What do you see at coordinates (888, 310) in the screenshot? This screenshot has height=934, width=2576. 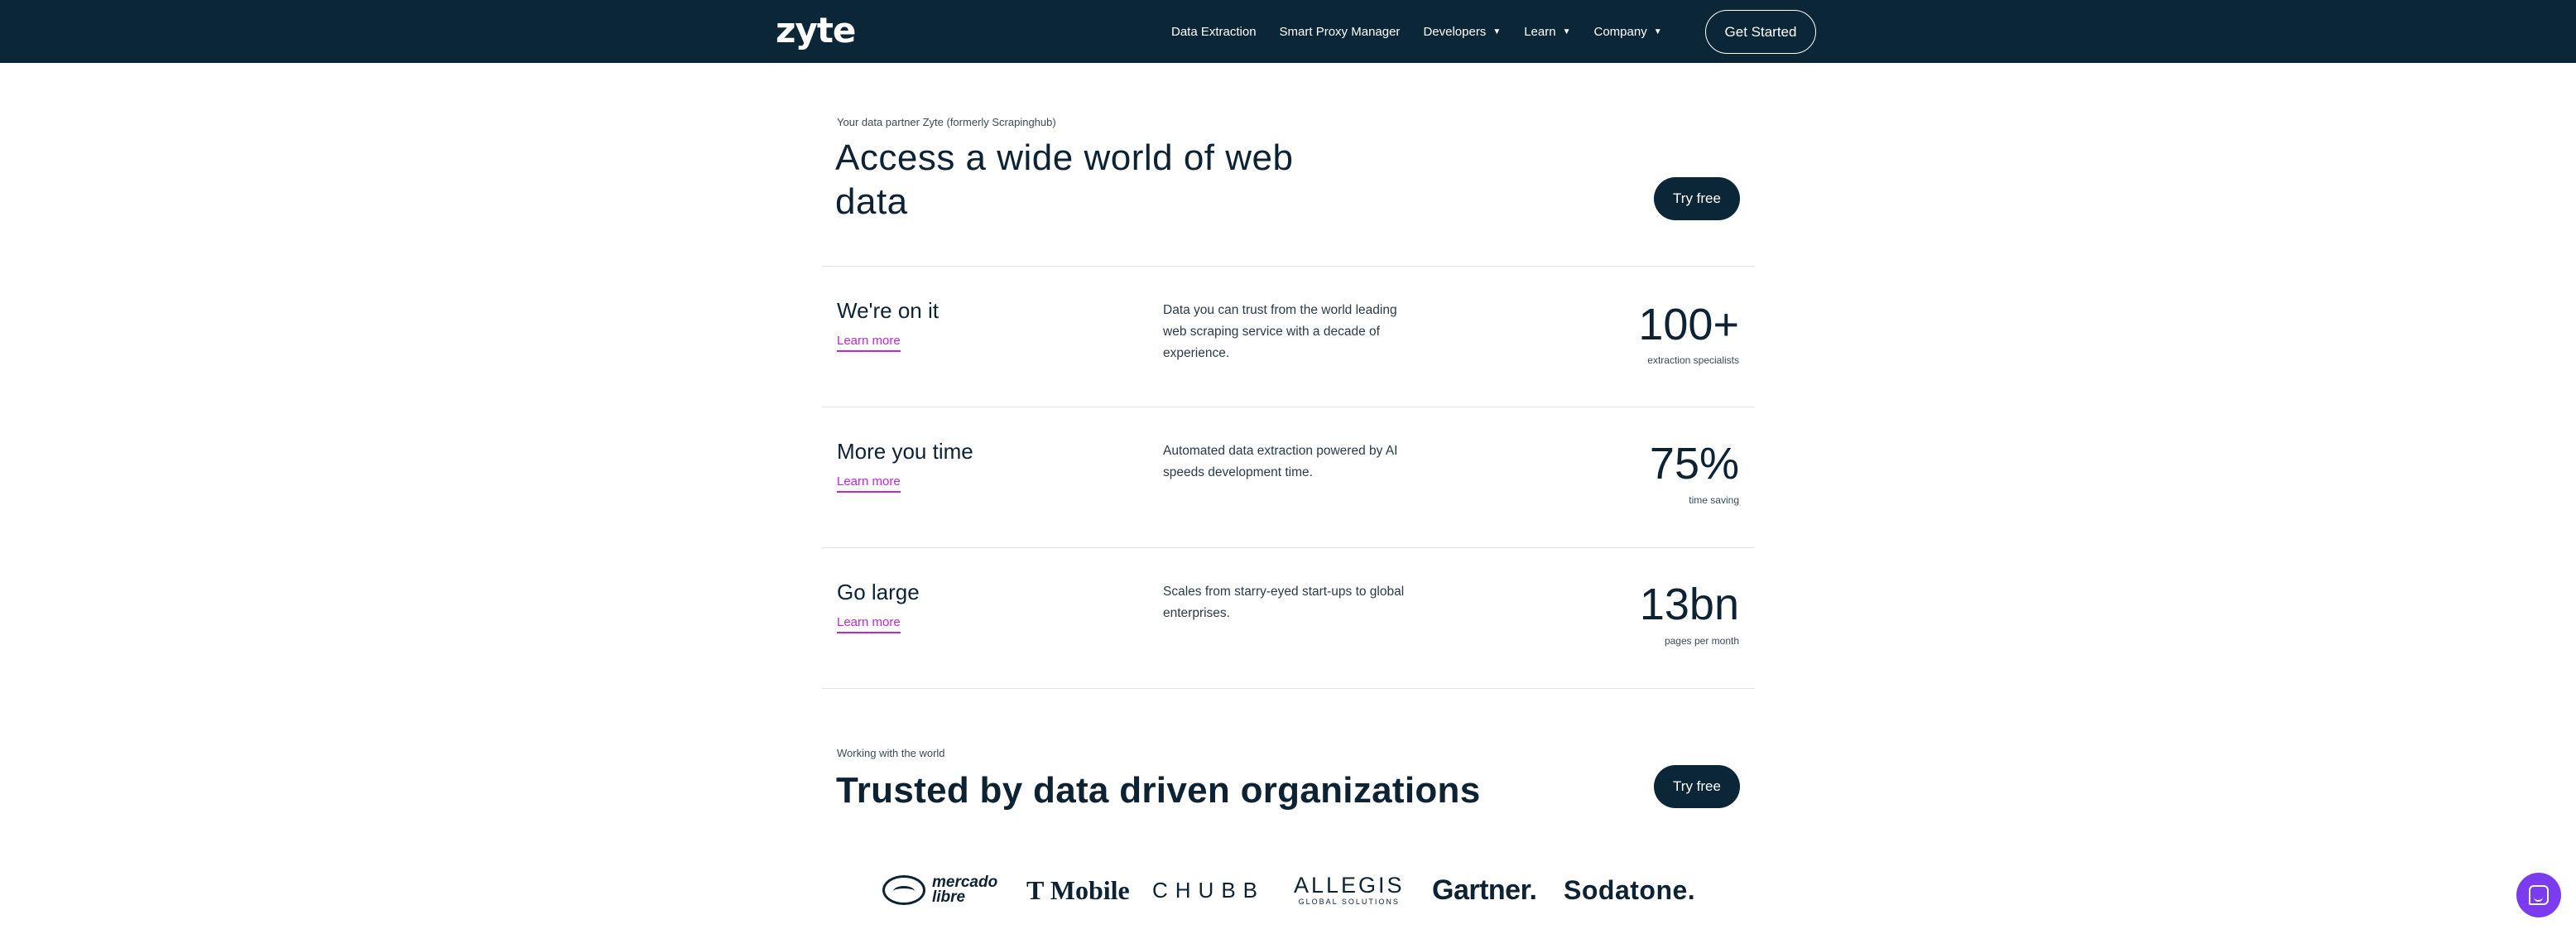 I see `feature-title: We're on it` at bounding box center [888, 310].